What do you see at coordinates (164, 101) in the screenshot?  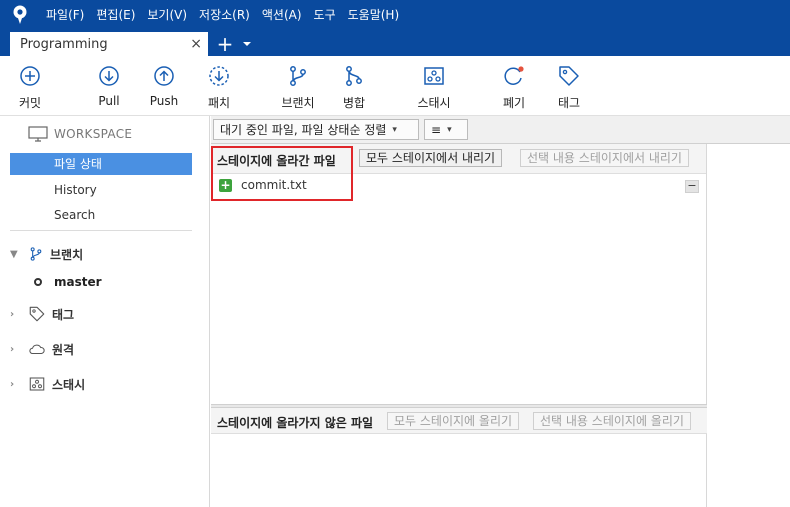 I see `push-label: Push` at bounding box center [164, 101].